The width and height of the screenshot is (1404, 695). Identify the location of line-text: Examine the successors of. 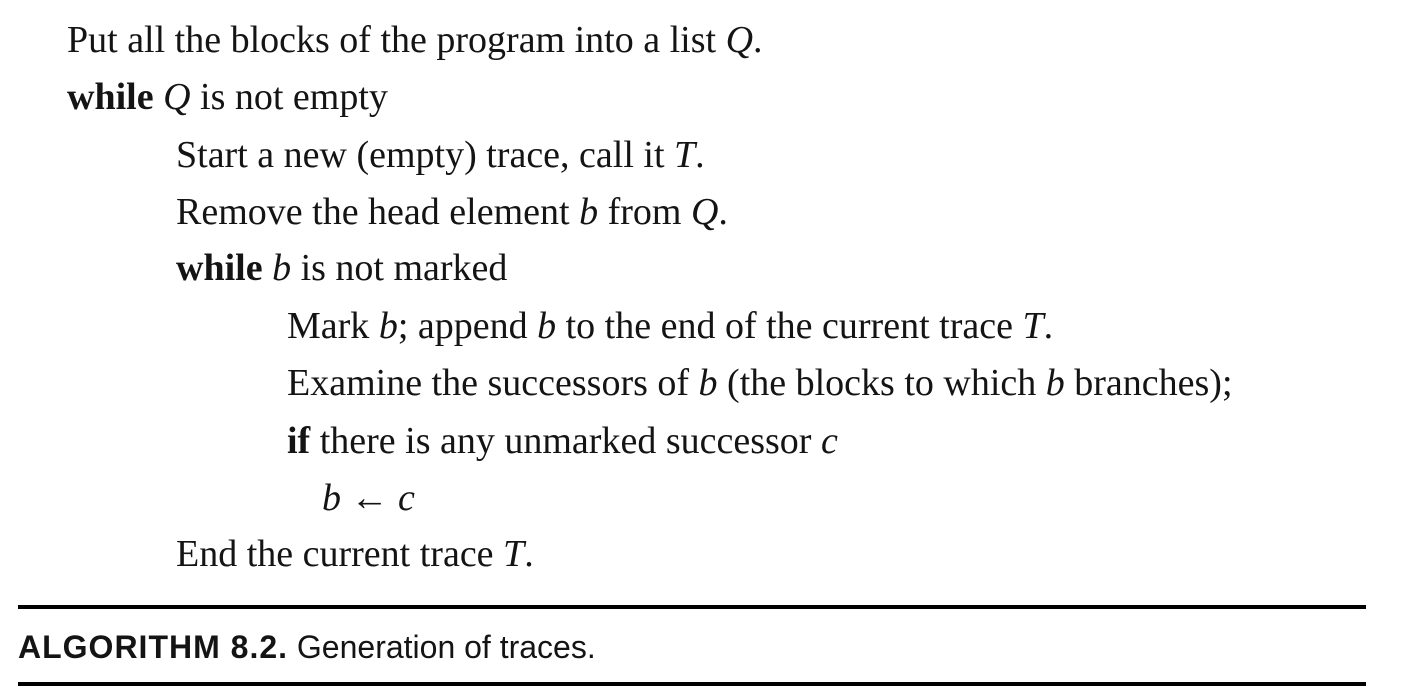
(493, 383).